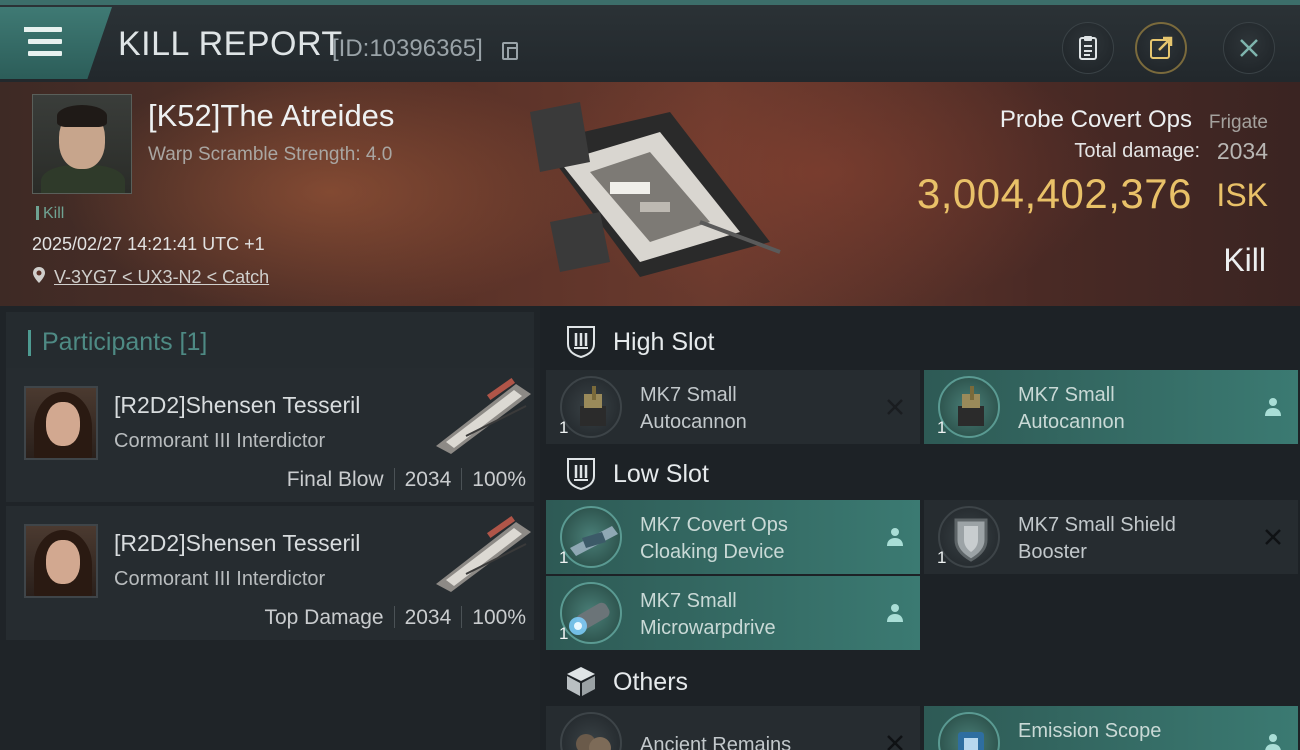 This screenshot has width=1300, height=750. I want to click on kill-result: Kill, so click(1244, 260).